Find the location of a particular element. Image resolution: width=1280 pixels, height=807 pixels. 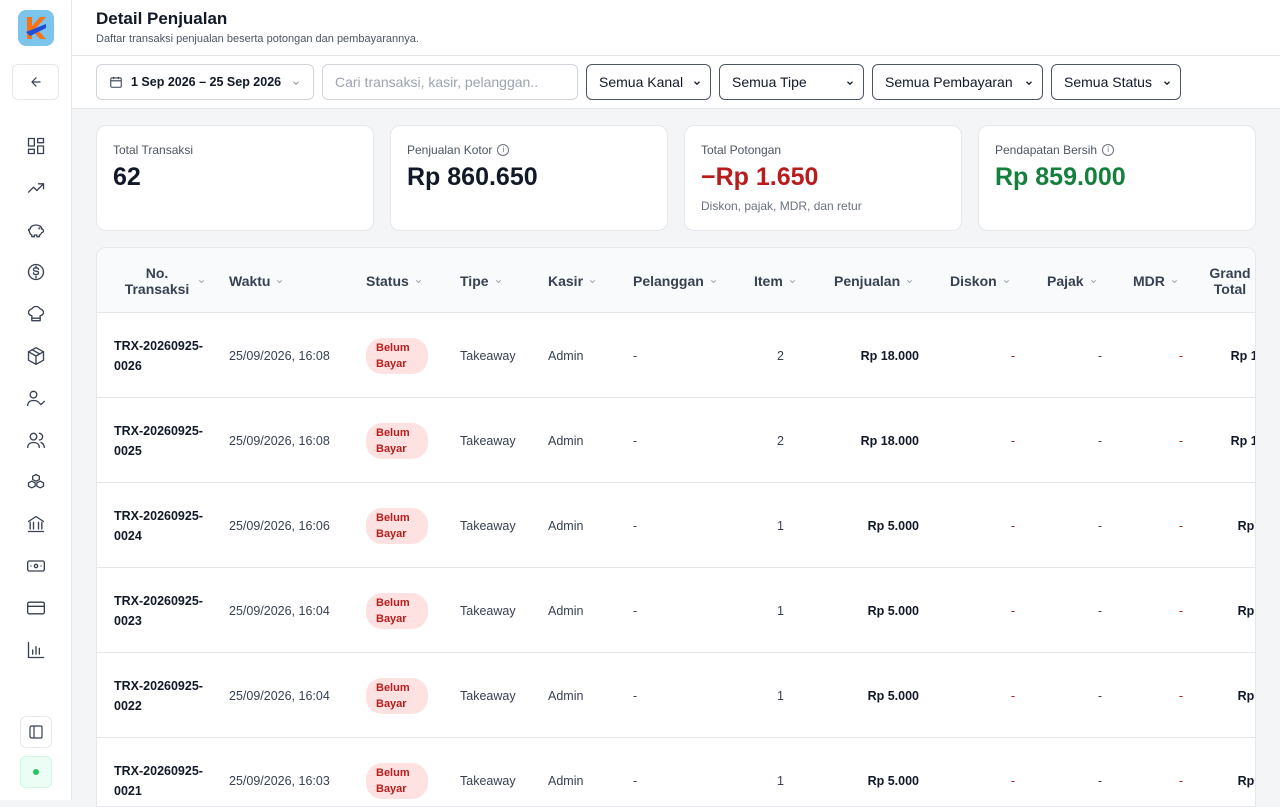

sidebar-toggle-button is located at coordinates (36, 732).